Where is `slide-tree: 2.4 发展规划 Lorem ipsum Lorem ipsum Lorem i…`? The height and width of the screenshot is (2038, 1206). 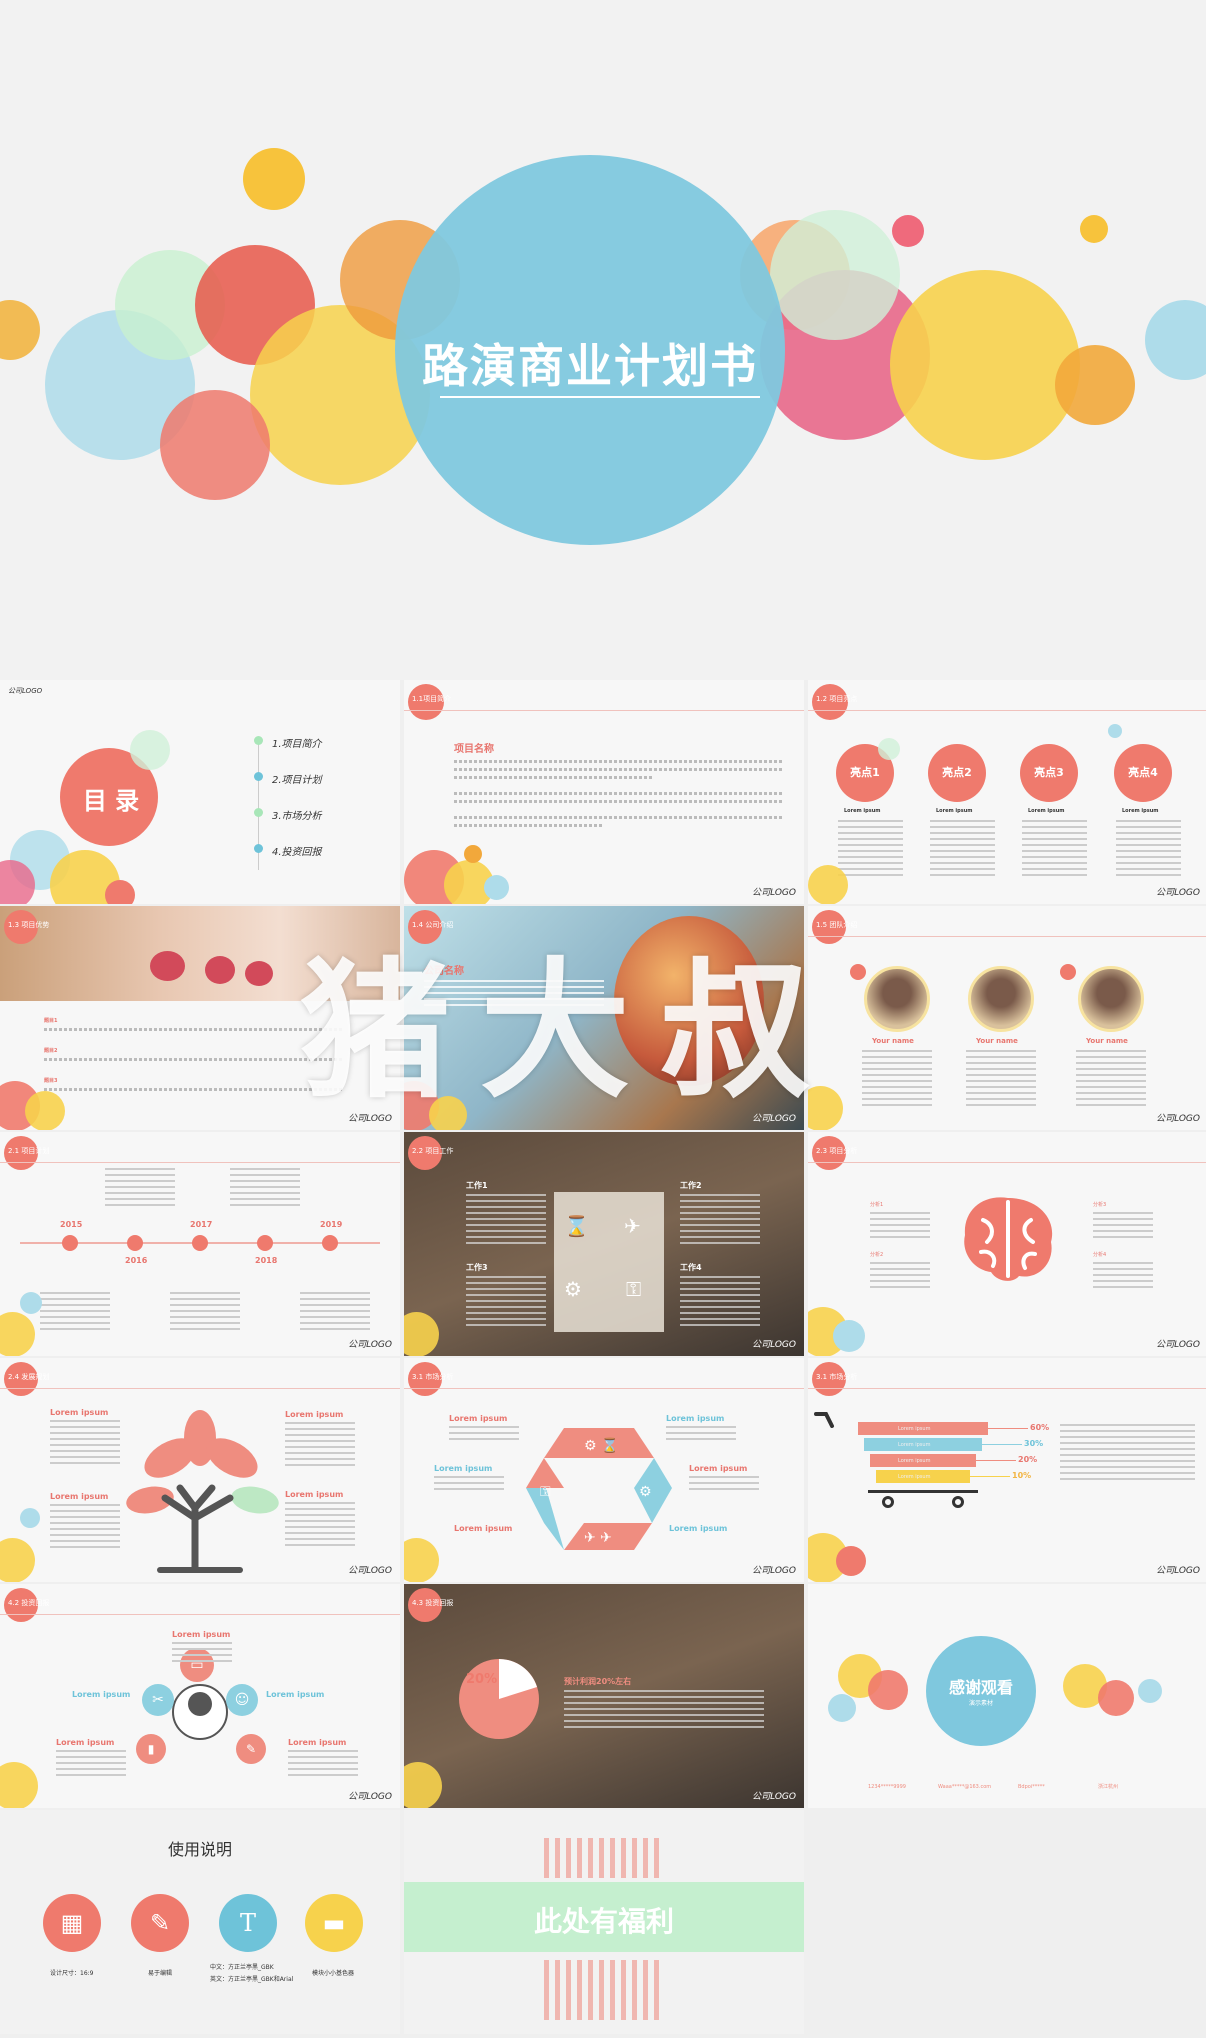 slide-tree: 2.4 发展规划 Lorem ipsum Lorem ipsum Lorem i… is located at coordinates (200, 1470).